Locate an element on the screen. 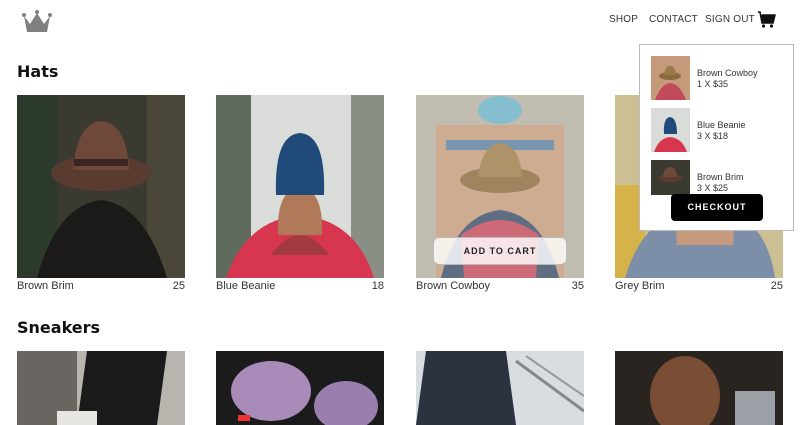 Image resolution: width=800 pixels, height=425 pixels. cart-item-quantity-price: 1 X $35 is located at coordinates (713, 84).